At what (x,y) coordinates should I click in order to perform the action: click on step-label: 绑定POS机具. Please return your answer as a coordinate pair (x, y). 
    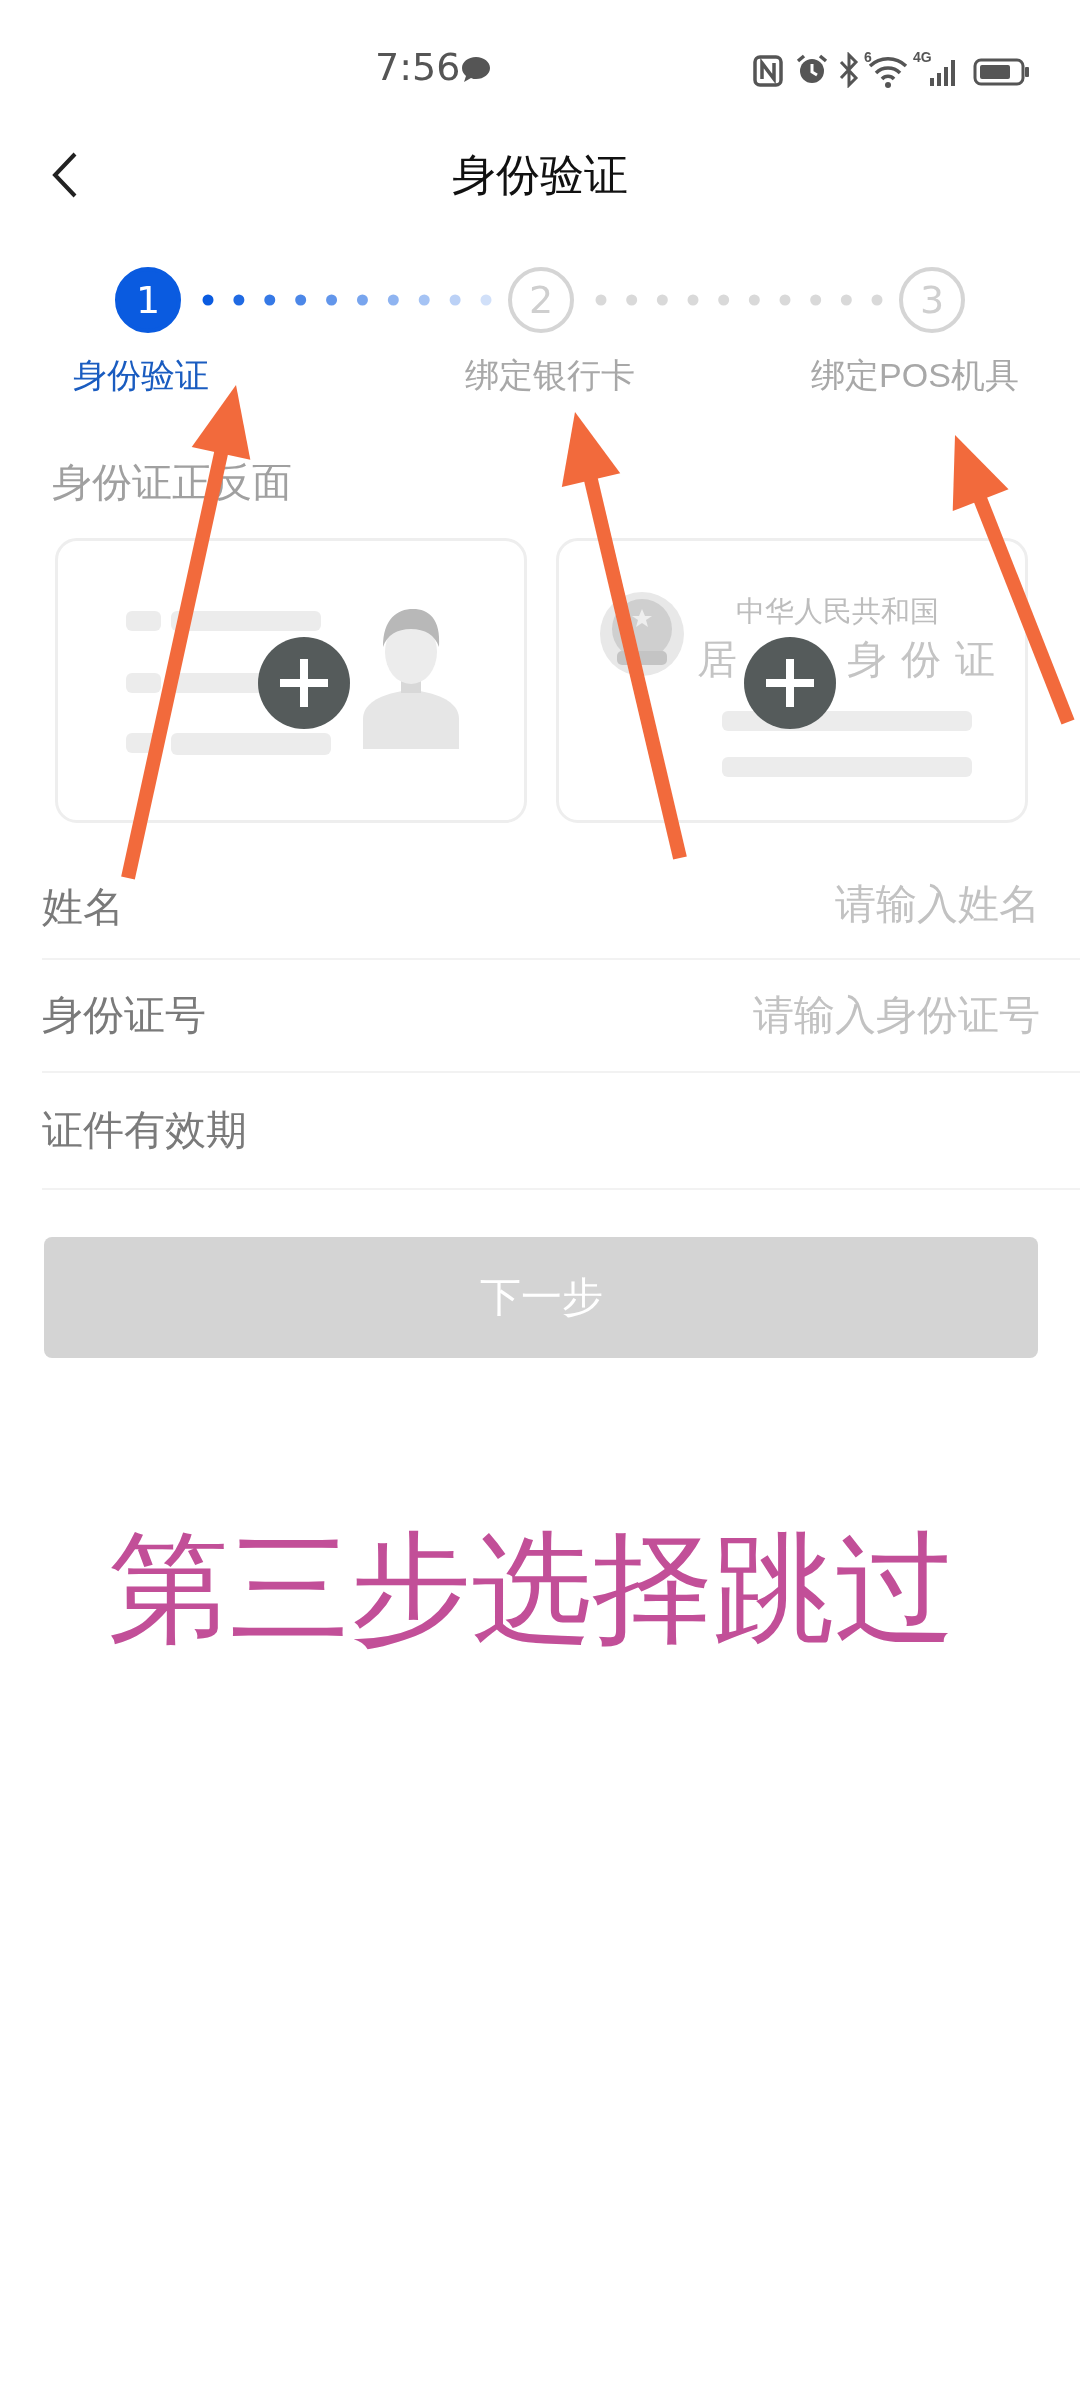
    Looking at the image, I should click on (915, 375).